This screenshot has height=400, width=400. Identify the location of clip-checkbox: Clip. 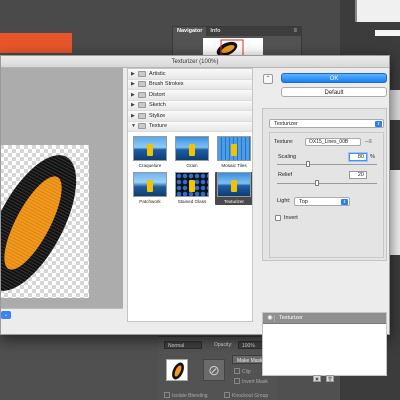
(242, 371).